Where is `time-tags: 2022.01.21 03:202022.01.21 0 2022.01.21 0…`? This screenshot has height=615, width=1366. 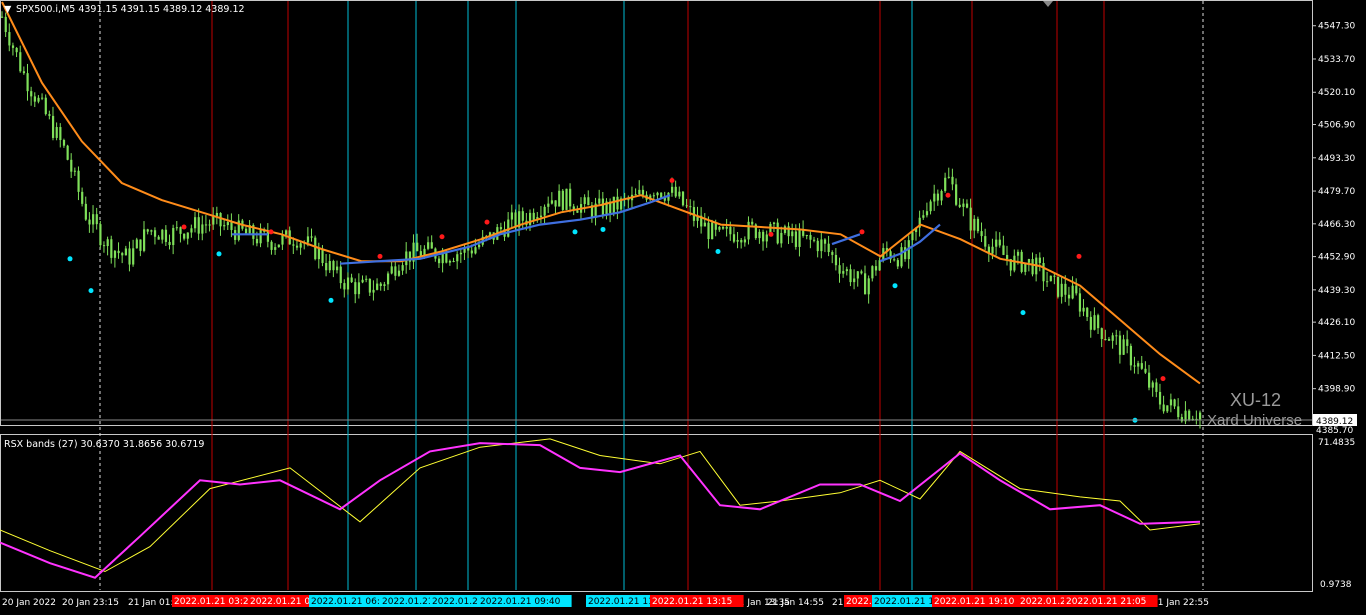 time-tags: 2022.01.21 03:202022.01.21 0 2022.01.21 0… is located at coordinates (665, 601).